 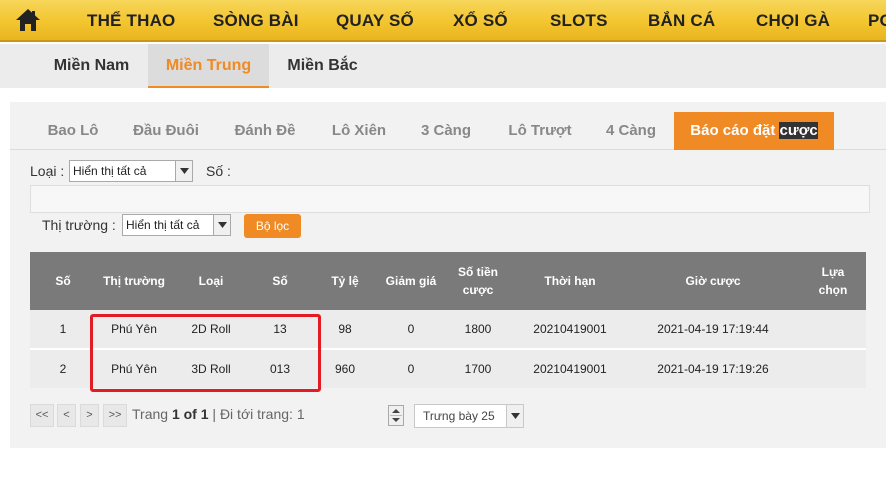 I want to click on tab-3-cang: 3 Càng, so click(x=446, y=131).